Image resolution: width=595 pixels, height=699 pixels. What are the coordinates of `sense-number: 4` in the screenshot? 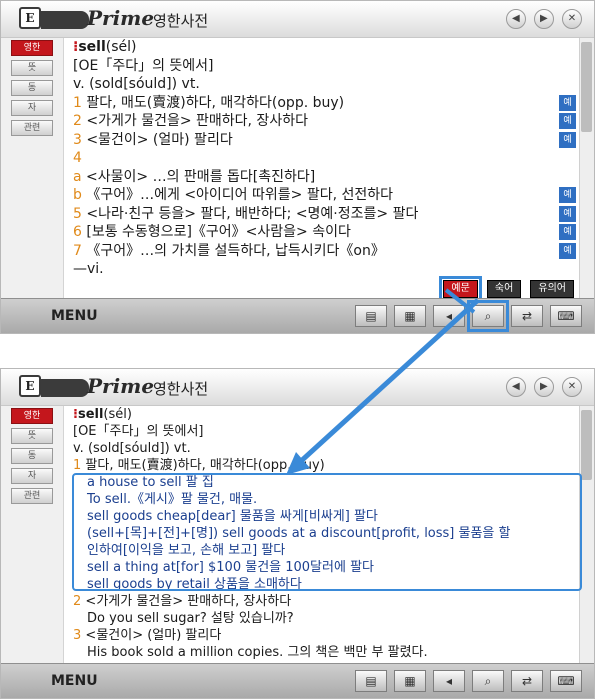 It's located at (77, 158).